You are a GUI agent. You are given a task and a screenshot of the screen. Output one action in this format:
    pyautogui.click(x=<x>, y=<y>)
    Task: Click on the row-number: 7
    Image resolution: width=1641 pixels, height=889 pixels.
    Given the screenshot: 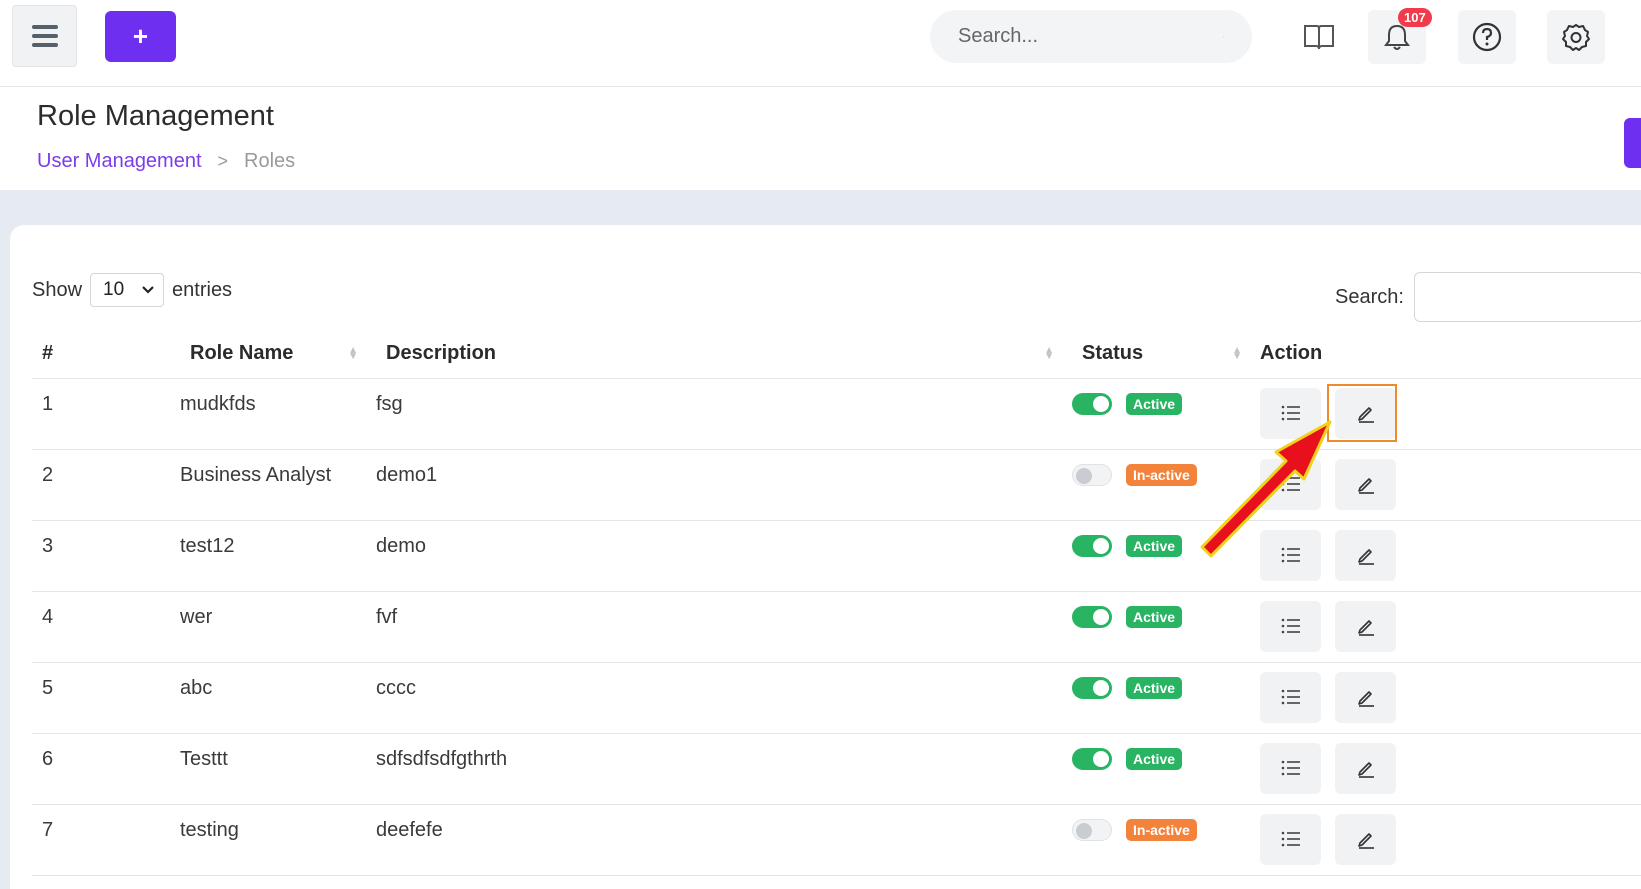 What is the action you would take?
    pyautogui.click(x=106, y=840)
    